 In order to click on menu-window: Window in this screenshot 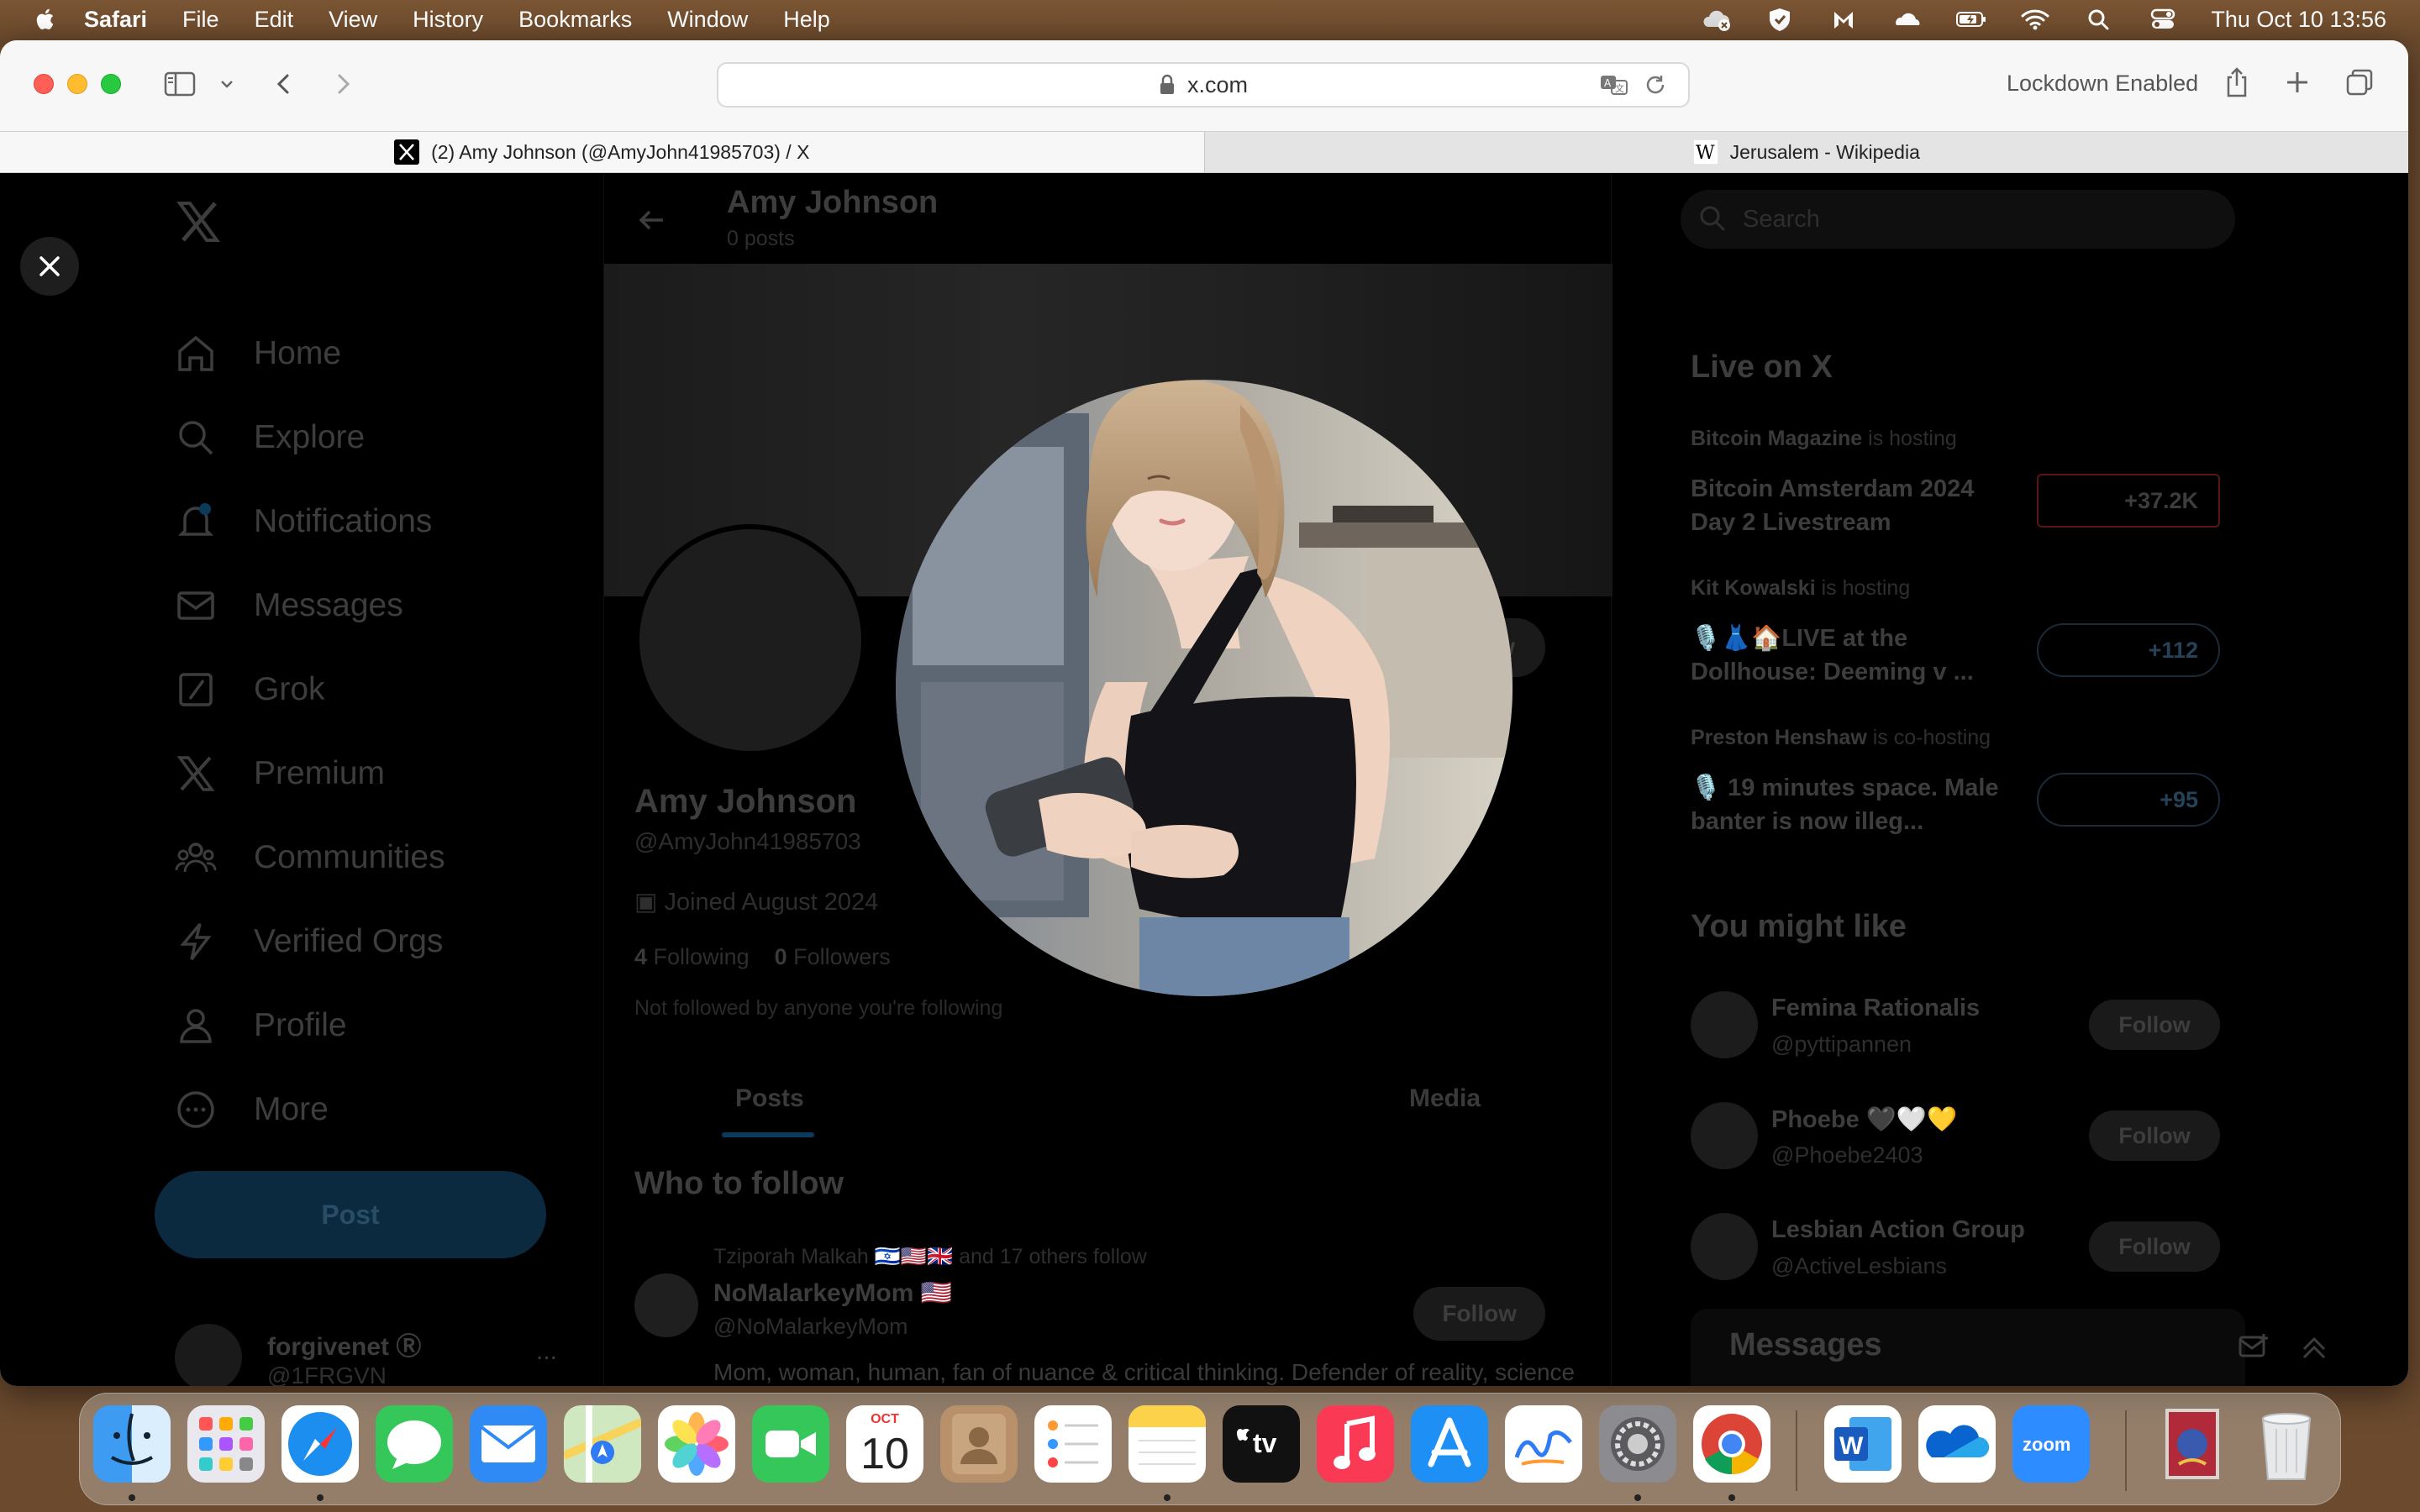, I will do `click(707, 20)`.